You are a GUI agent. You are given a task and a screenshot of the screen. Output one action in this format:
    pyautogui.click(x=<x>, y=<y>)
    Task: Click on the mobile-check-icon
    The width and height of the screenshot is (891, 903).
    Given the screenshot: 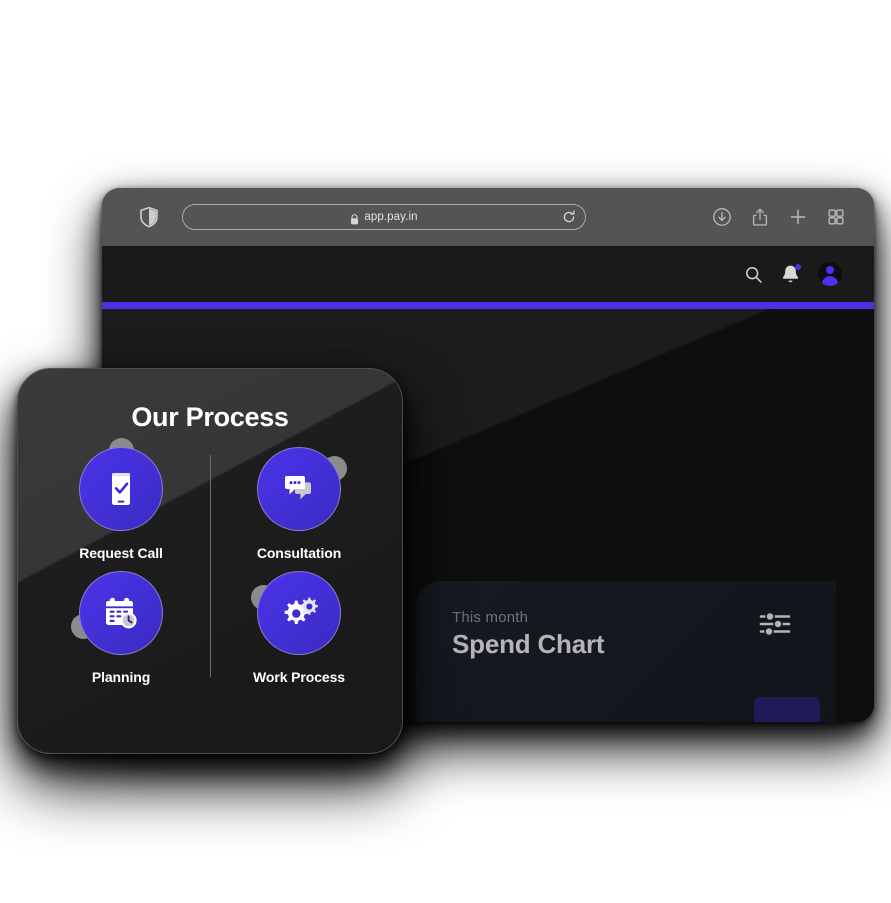 What is the action you would take?
    pyautogui.click(x=121, y=489)
    